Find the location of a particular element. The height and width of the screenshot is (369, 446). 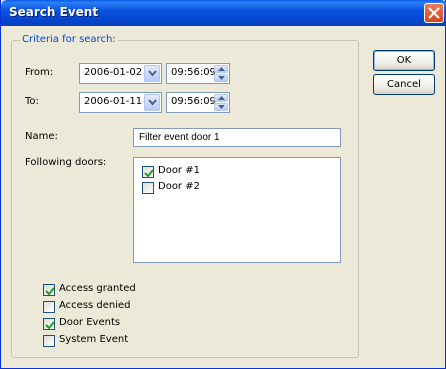

access-denied-checkbox is located at coordinates (49, 307).